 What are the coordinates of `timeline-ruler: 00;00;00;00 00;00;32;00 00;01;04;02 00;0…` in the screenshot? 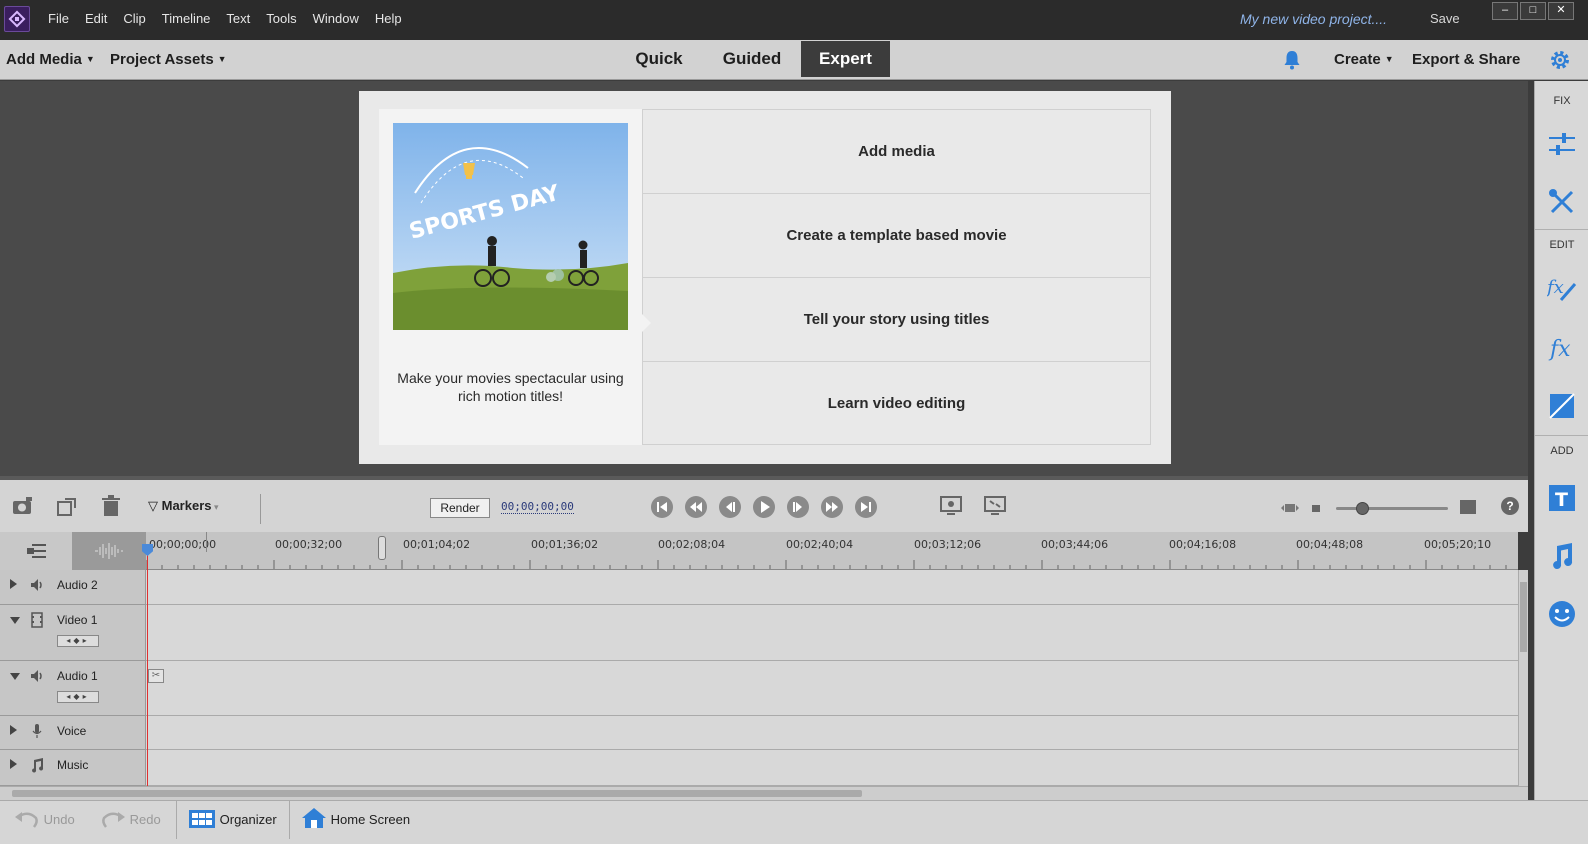 It's located at (832, 551).